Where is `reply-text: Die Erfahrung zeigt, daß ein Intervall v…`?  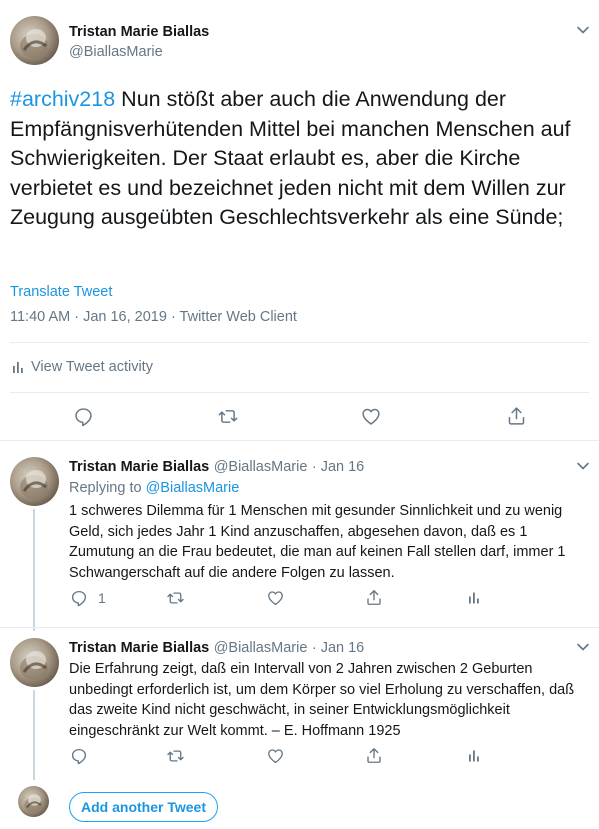
reply-text: Die Erfahrung zeigt, daß ein Intervall v… is located at coordinates (322, 700).